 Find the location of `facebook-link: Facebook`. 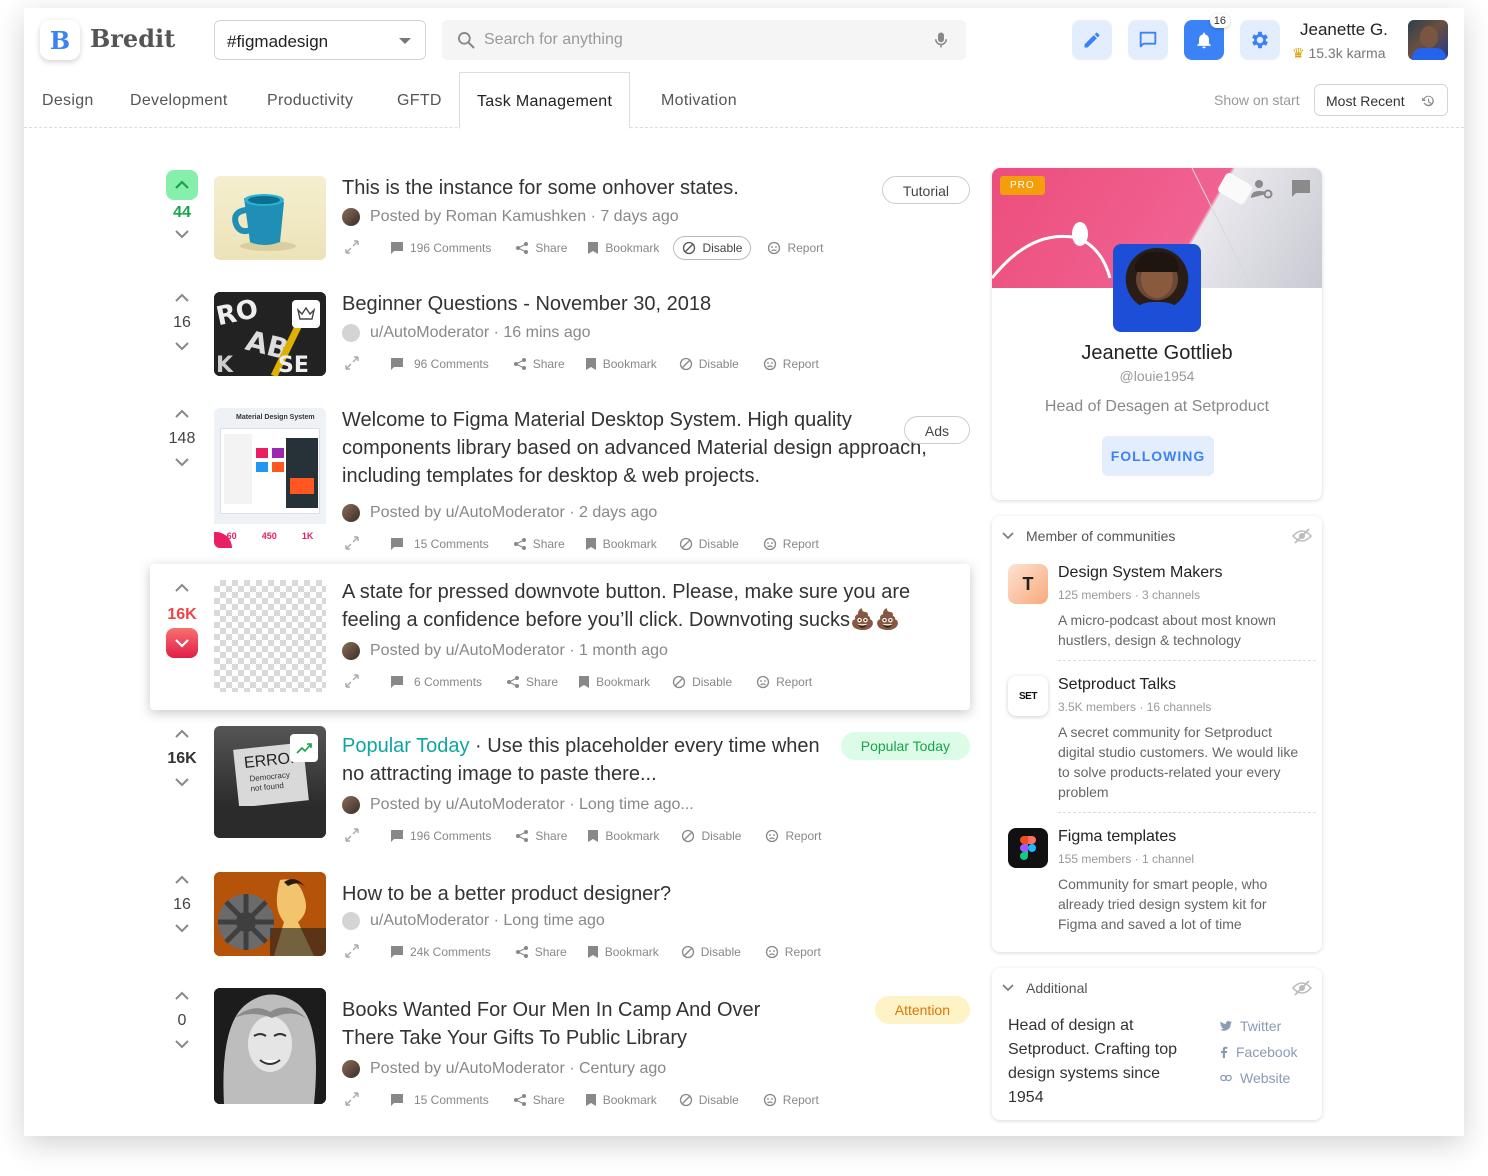

facebook-link: Facebook is located at coordinates (1258, 1052).